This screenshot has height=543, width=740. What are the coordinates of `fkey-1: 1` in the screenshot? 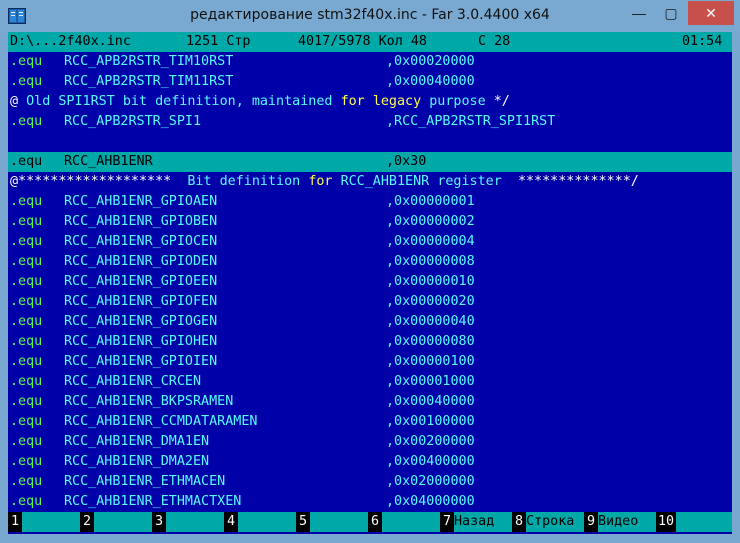 It's located at (44, 522).